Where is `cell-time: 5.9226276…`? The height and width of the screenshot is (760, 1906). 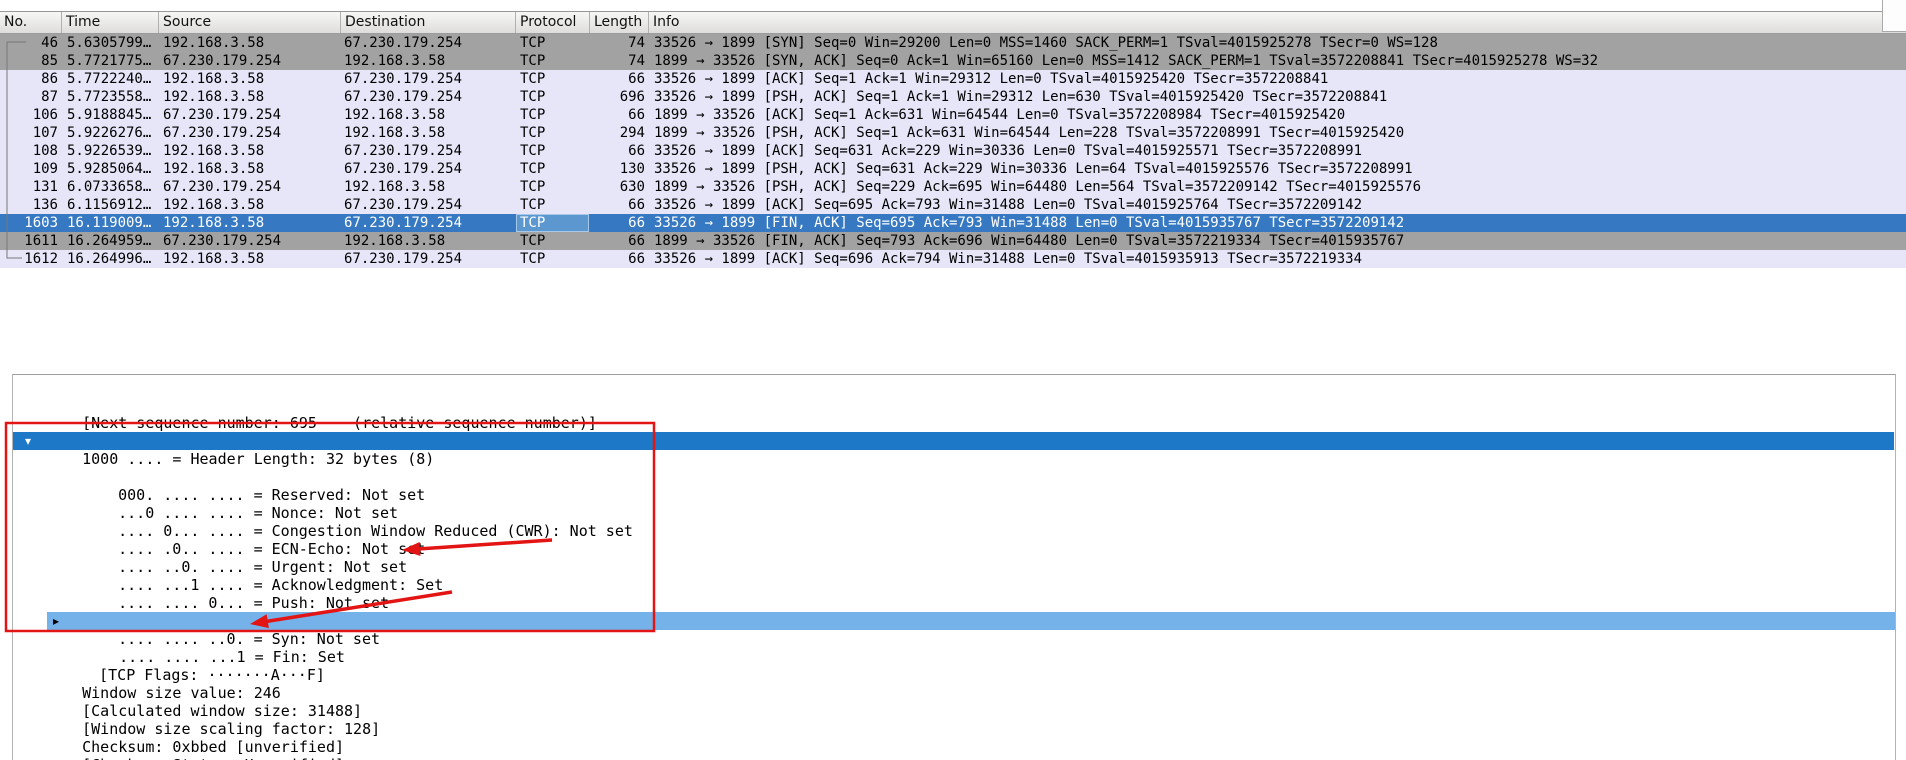 cell-time: 5.9226276… is located at coordinates (109, 133).